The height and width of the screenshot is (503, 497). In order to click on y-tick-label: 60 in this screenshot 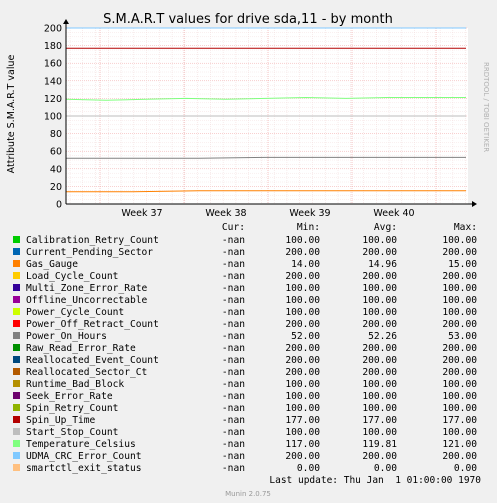, I will do `click(56, 152)`.